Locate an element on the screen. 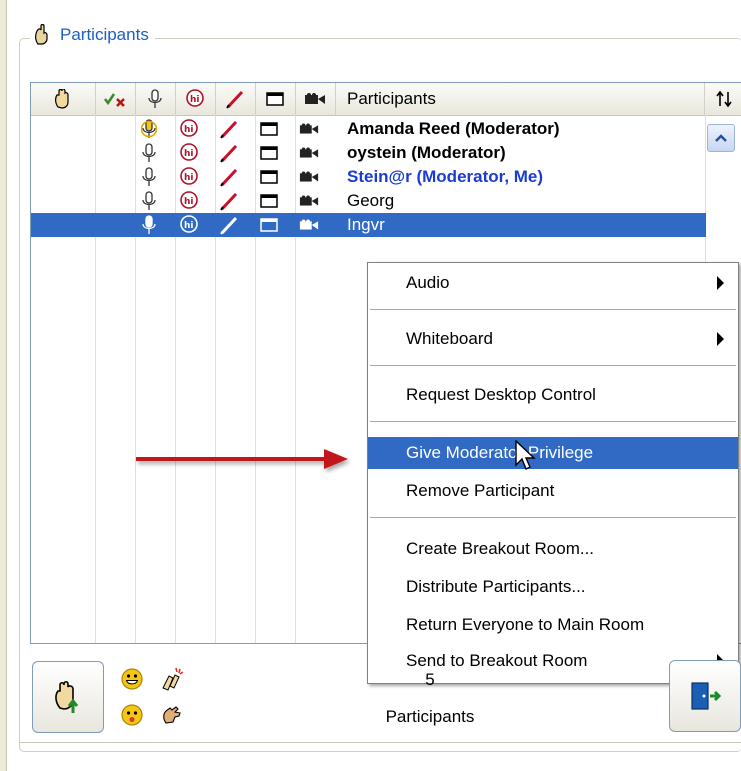 The height and width of the screenshot is (771, 741). confused-face-icon is located at coordinates (132, 715).